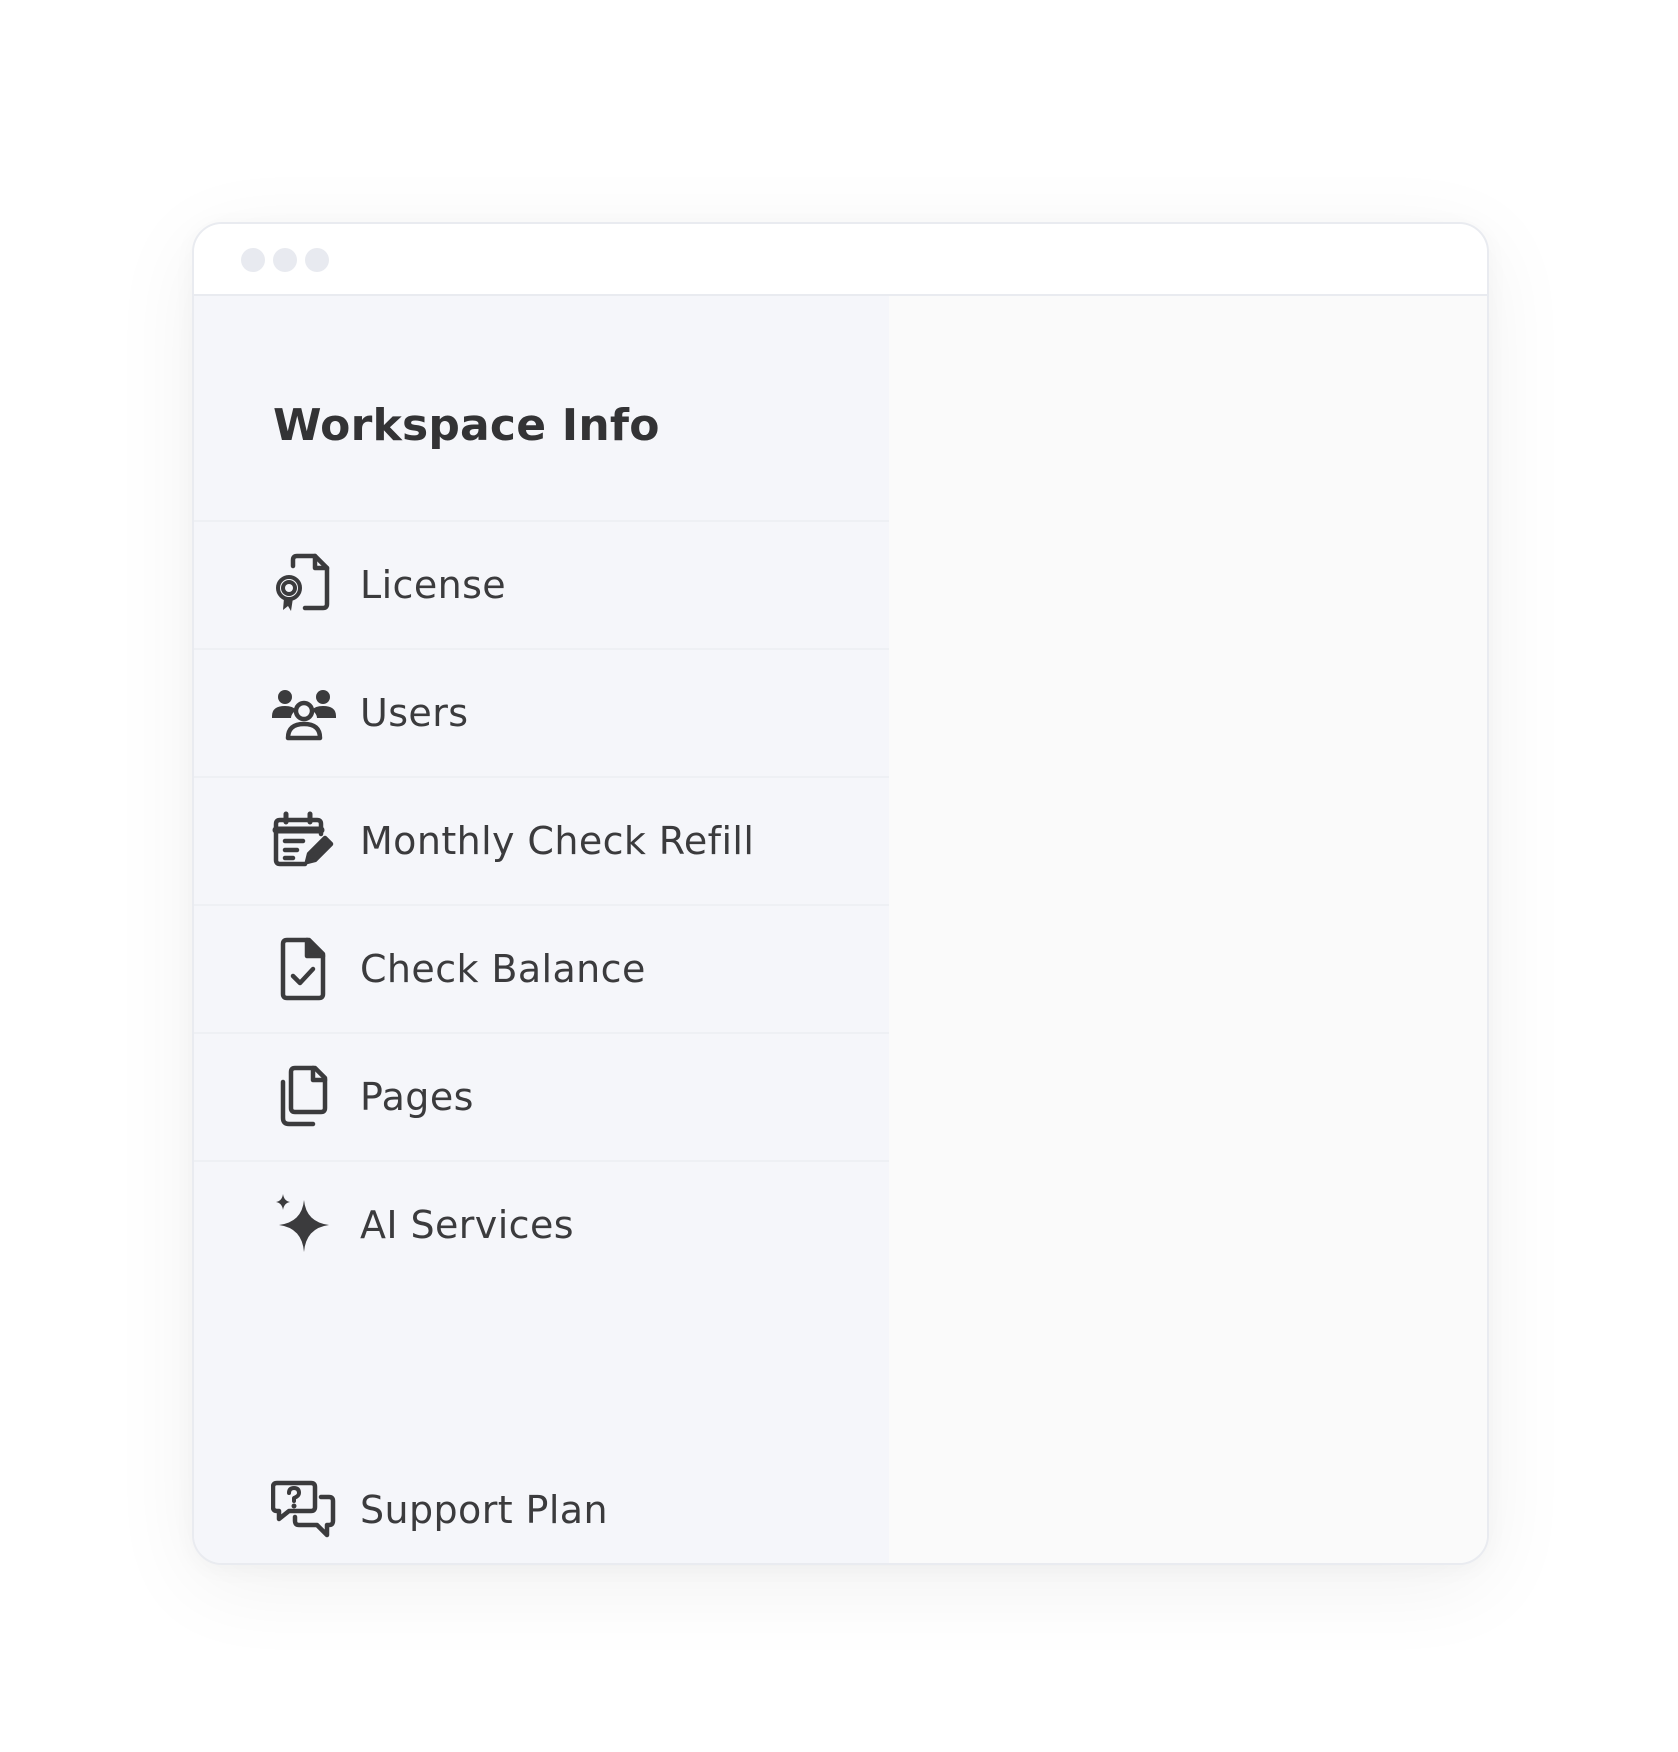 The height and width of the screenshot is (1752, 1678). What do you see at coordinates (285, 260) in the screenshot?
I see `window-dot-minimize` at bounding box center [285, 260].